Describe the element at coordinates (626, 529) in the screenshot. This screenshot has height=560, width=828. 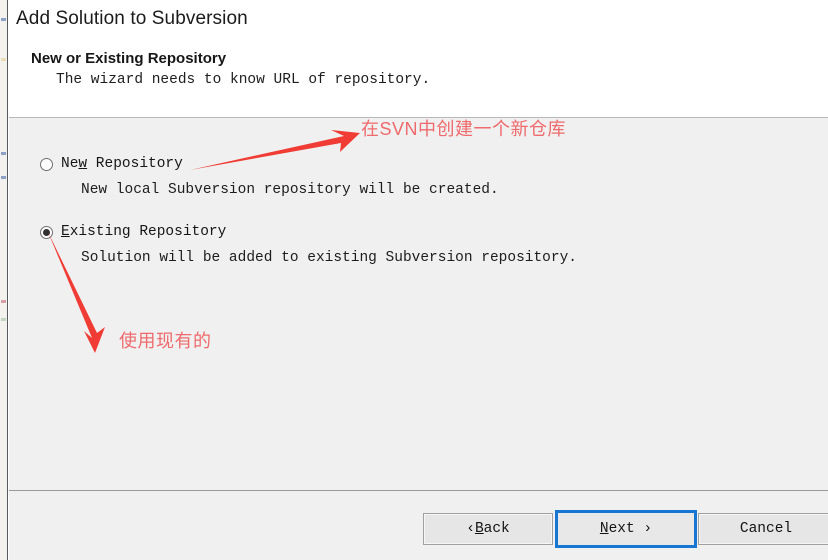
I see `next-button: Next ›` at that location.